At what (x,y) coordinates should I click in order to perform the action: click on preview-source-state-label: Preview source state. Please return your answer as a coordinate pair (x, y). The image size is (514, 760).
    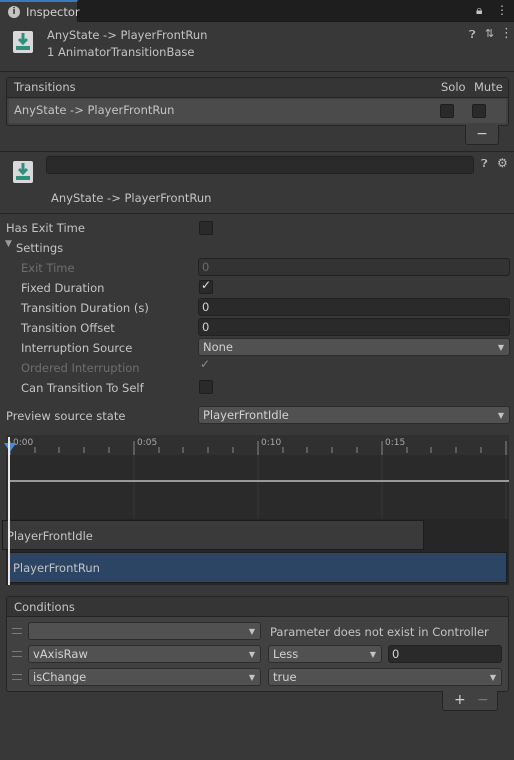
    Looking at the image, I should click on (66, 416).